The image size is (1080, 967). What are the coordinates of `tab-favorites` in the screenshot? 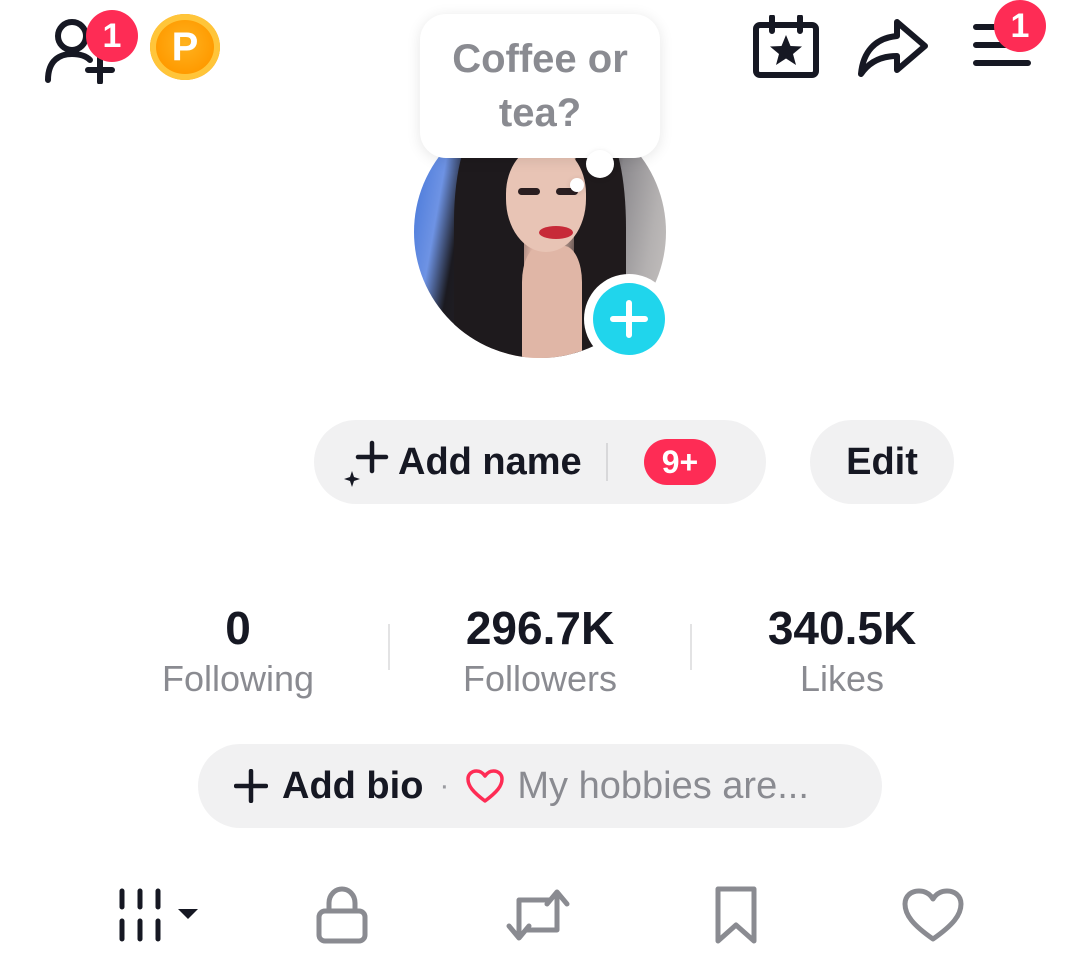 It's located at (736, 915).